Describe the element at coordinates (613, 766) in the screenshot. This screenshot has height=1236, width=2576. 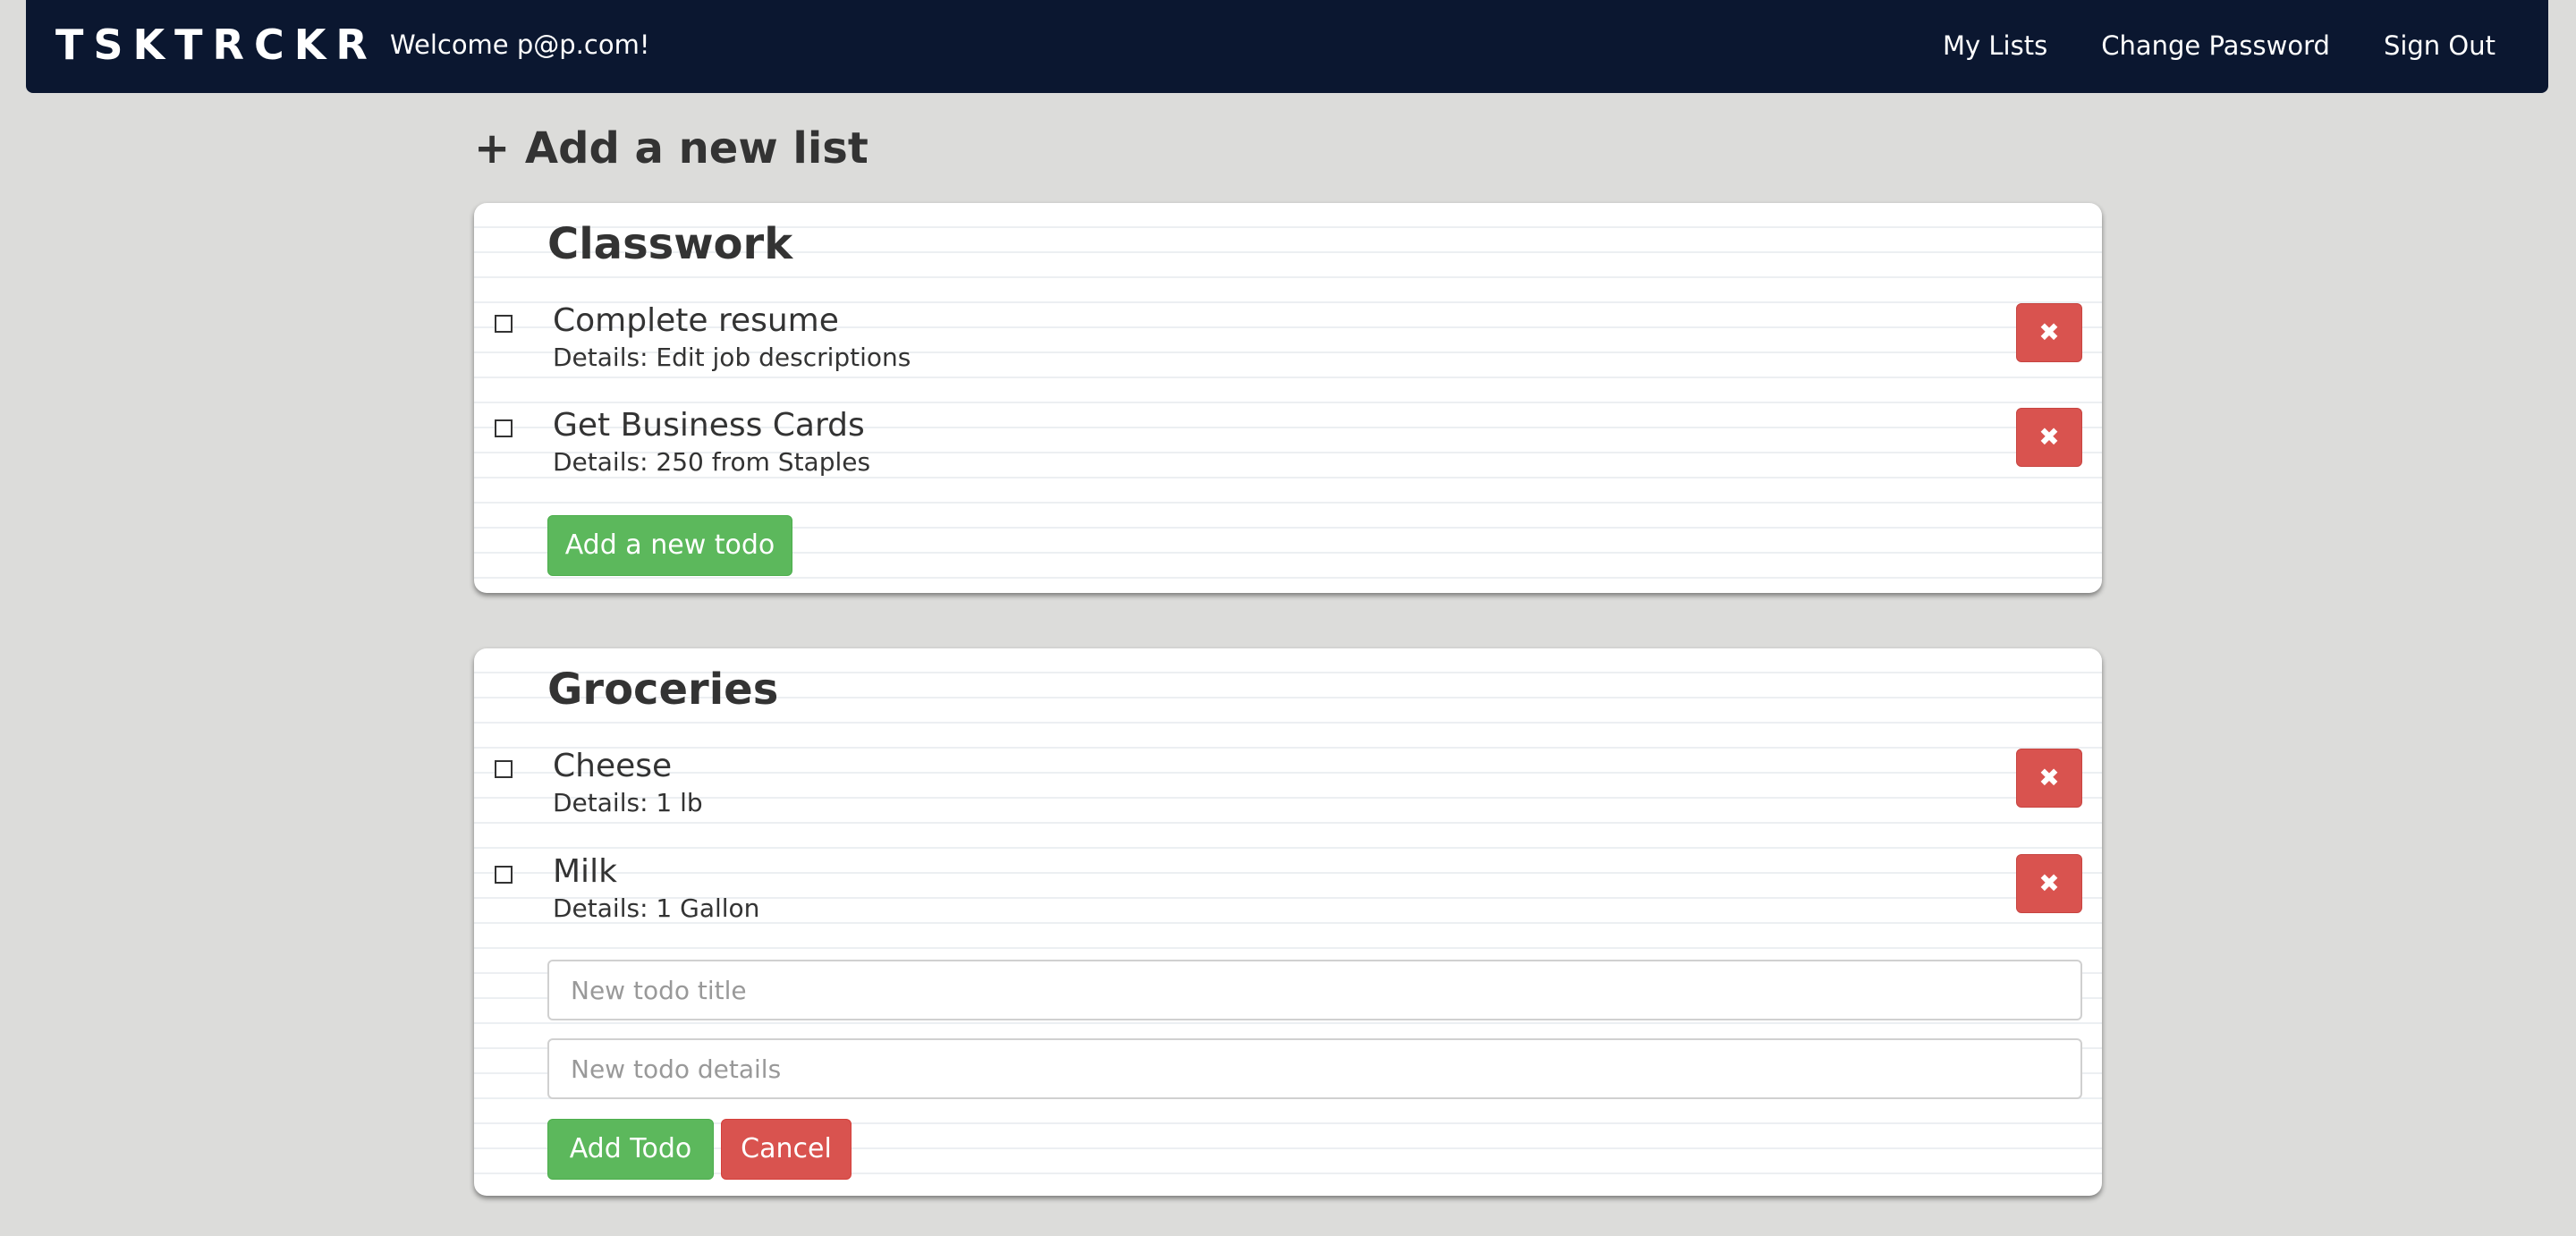
I see `todo-title: Cheese` at that location.